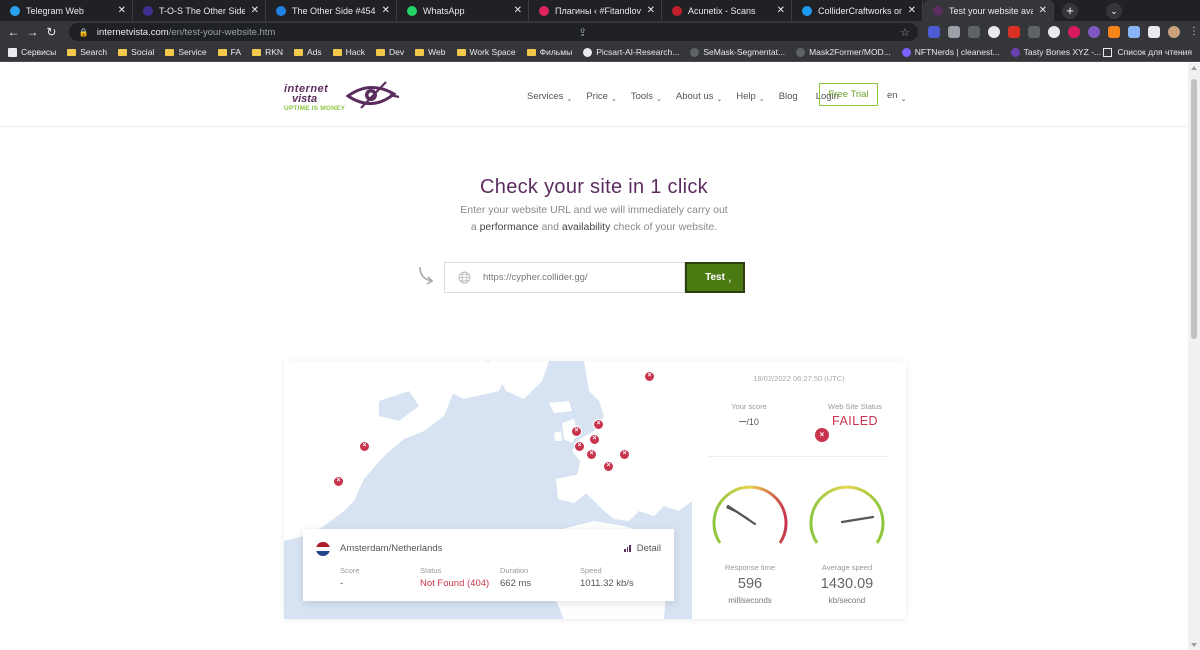 The height and width of the screenshot is (650, 1200). I want to click on record-icon, so click(1074, 32).